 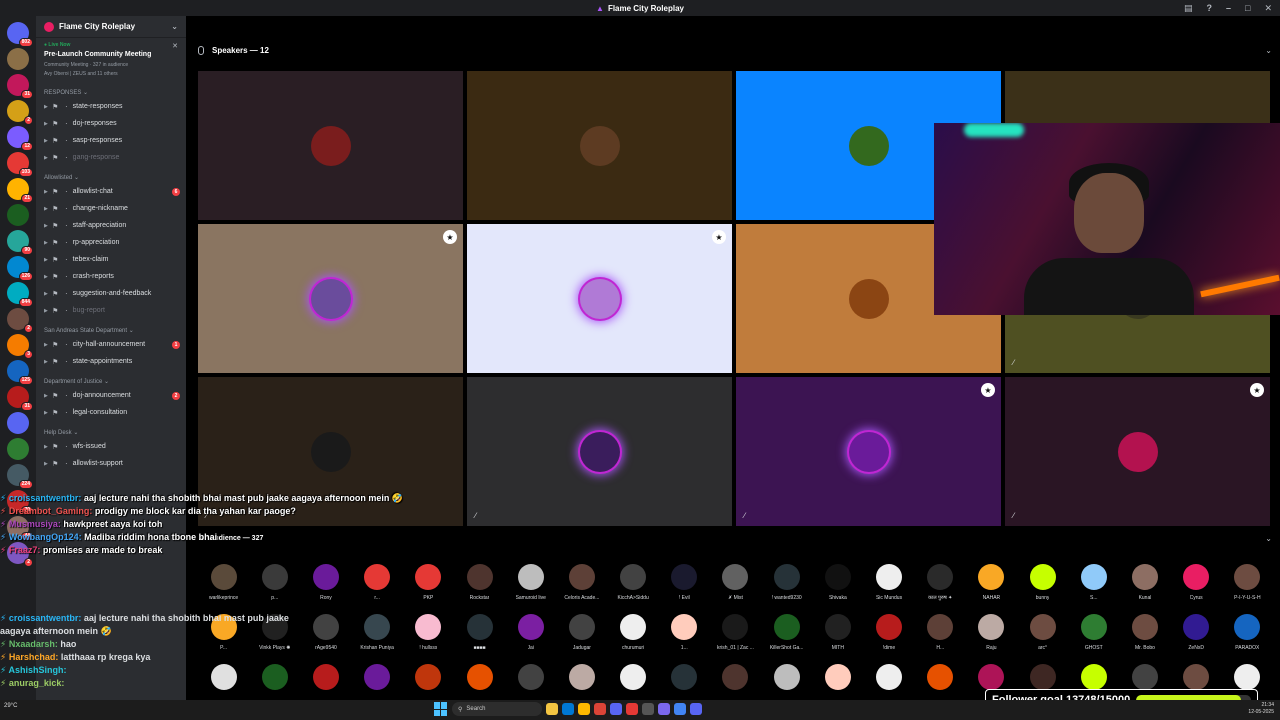 What do you see at coordinates (20, 164) in the screenshot?
I see `server-icon-5: 103` at bounding box center [20, 164].